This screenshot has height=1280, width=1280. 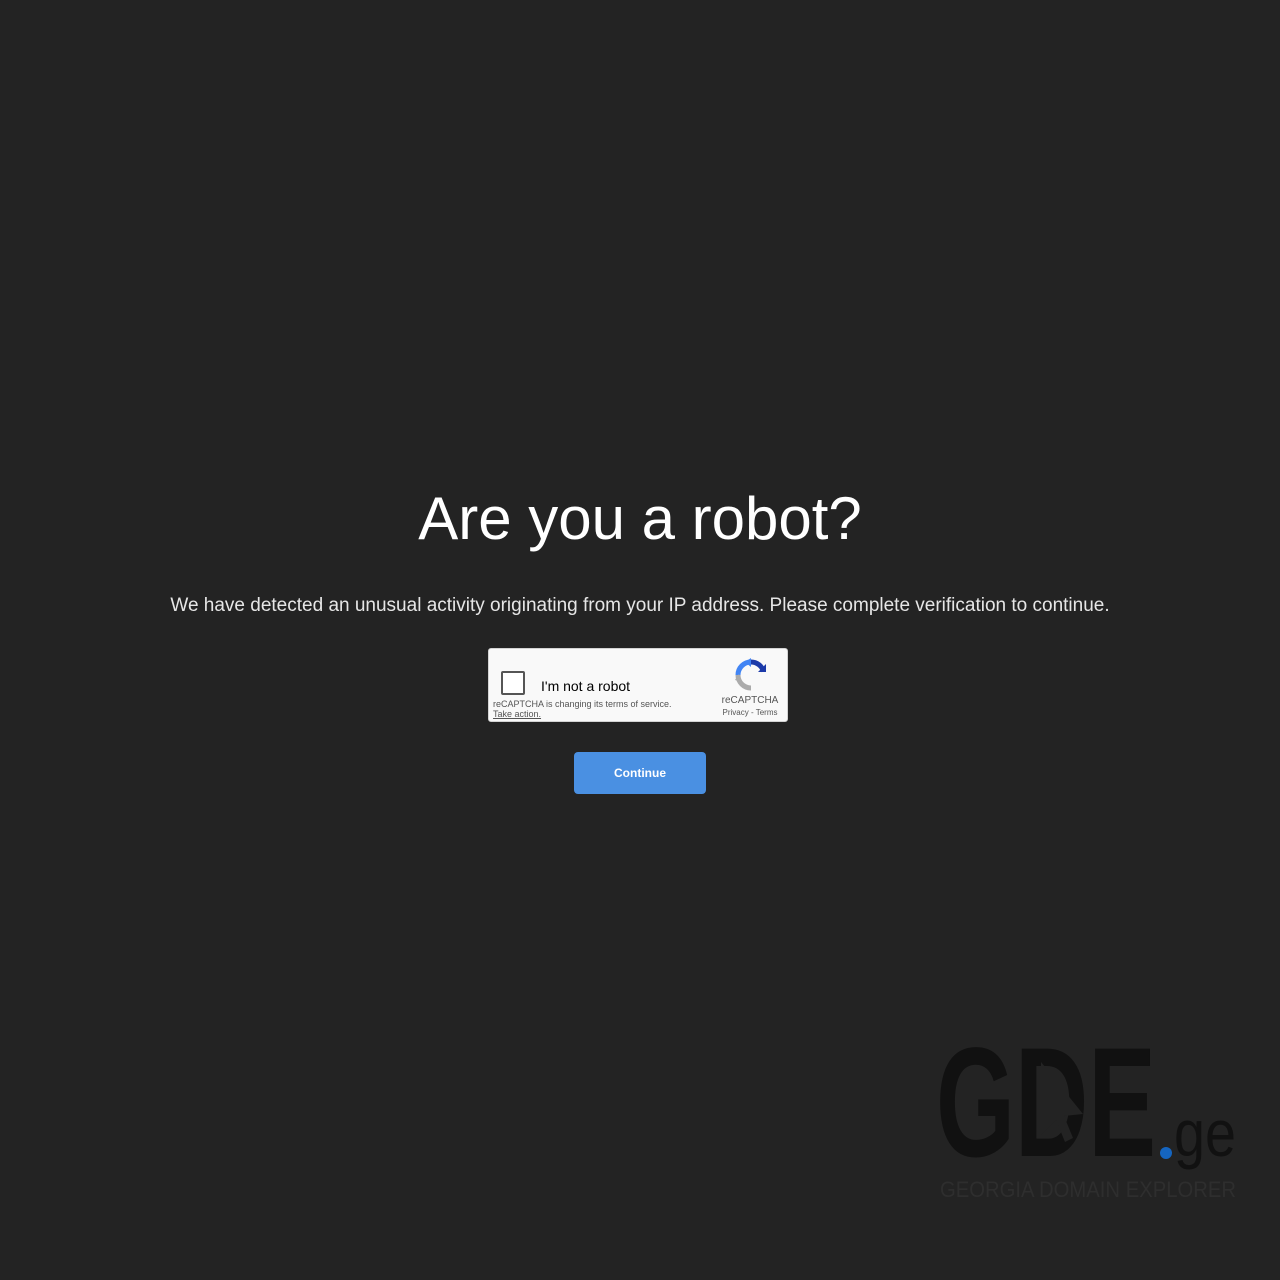 I want to click on gde-logo-tld-text: ge, so click(x=1205, y=1133).